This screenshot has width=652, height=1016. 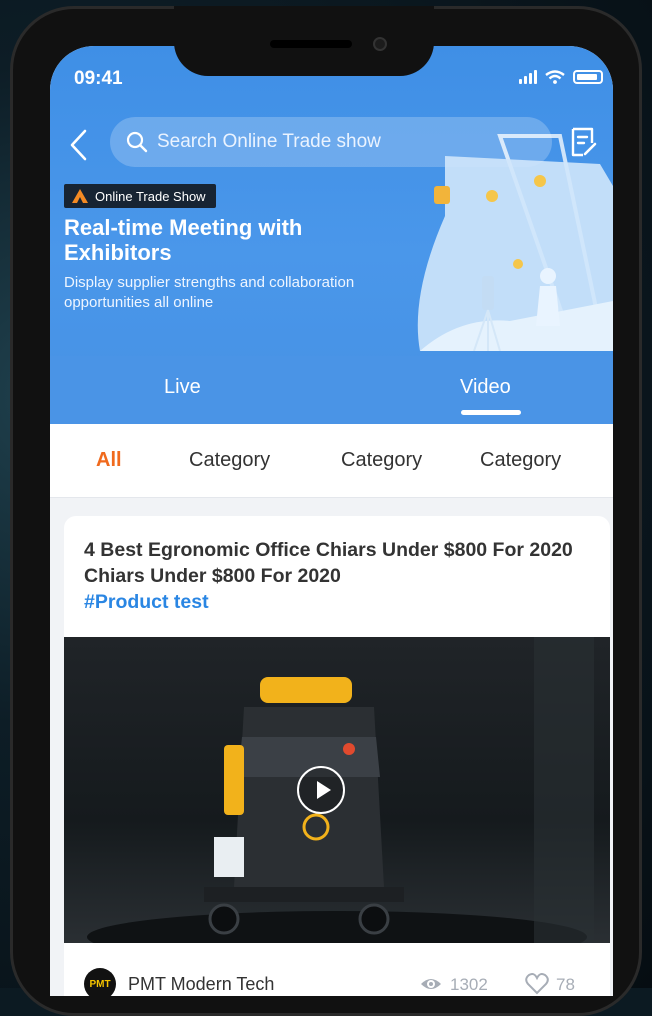 I want to click on badge-label: Online Trade Show, so click(x=150, y=196).